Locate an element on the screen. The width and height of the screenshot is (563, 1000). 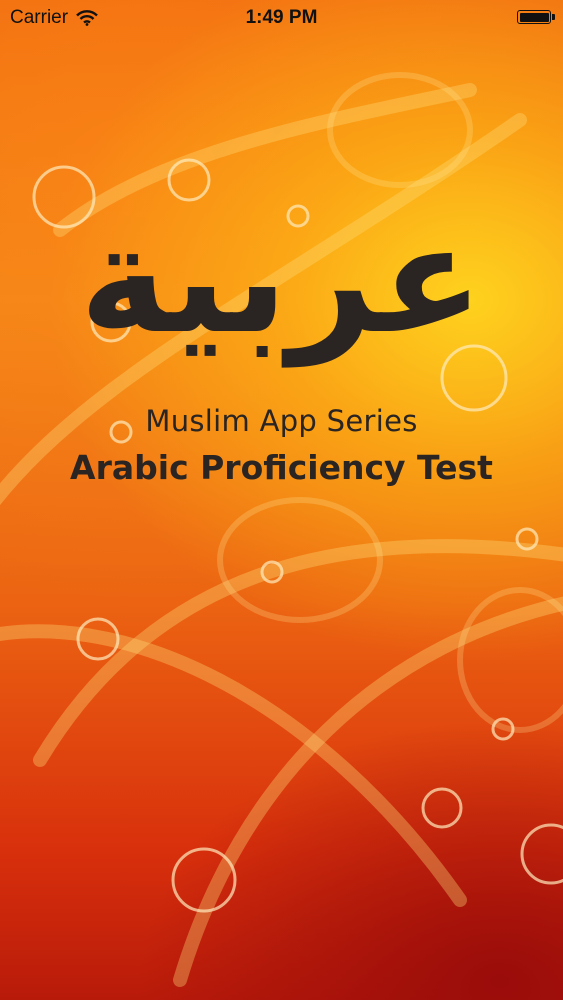
battery-icon is located at coordinates (536, 17).